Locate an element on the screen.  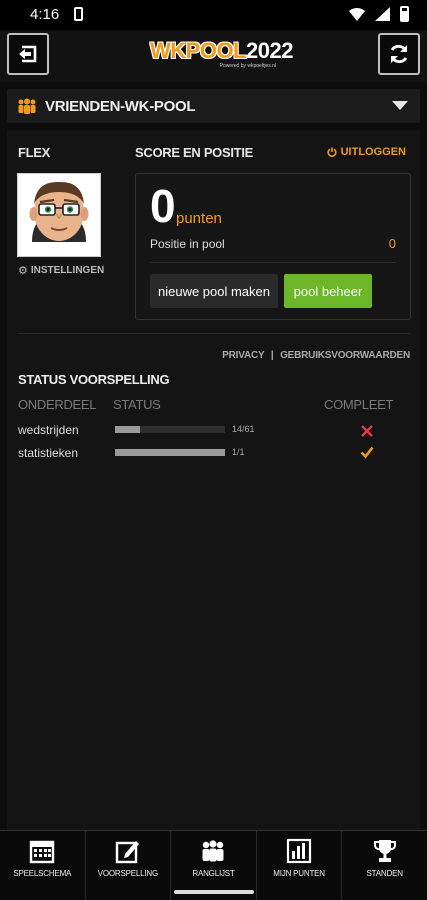
avatar is located at coordinates (59, 215).